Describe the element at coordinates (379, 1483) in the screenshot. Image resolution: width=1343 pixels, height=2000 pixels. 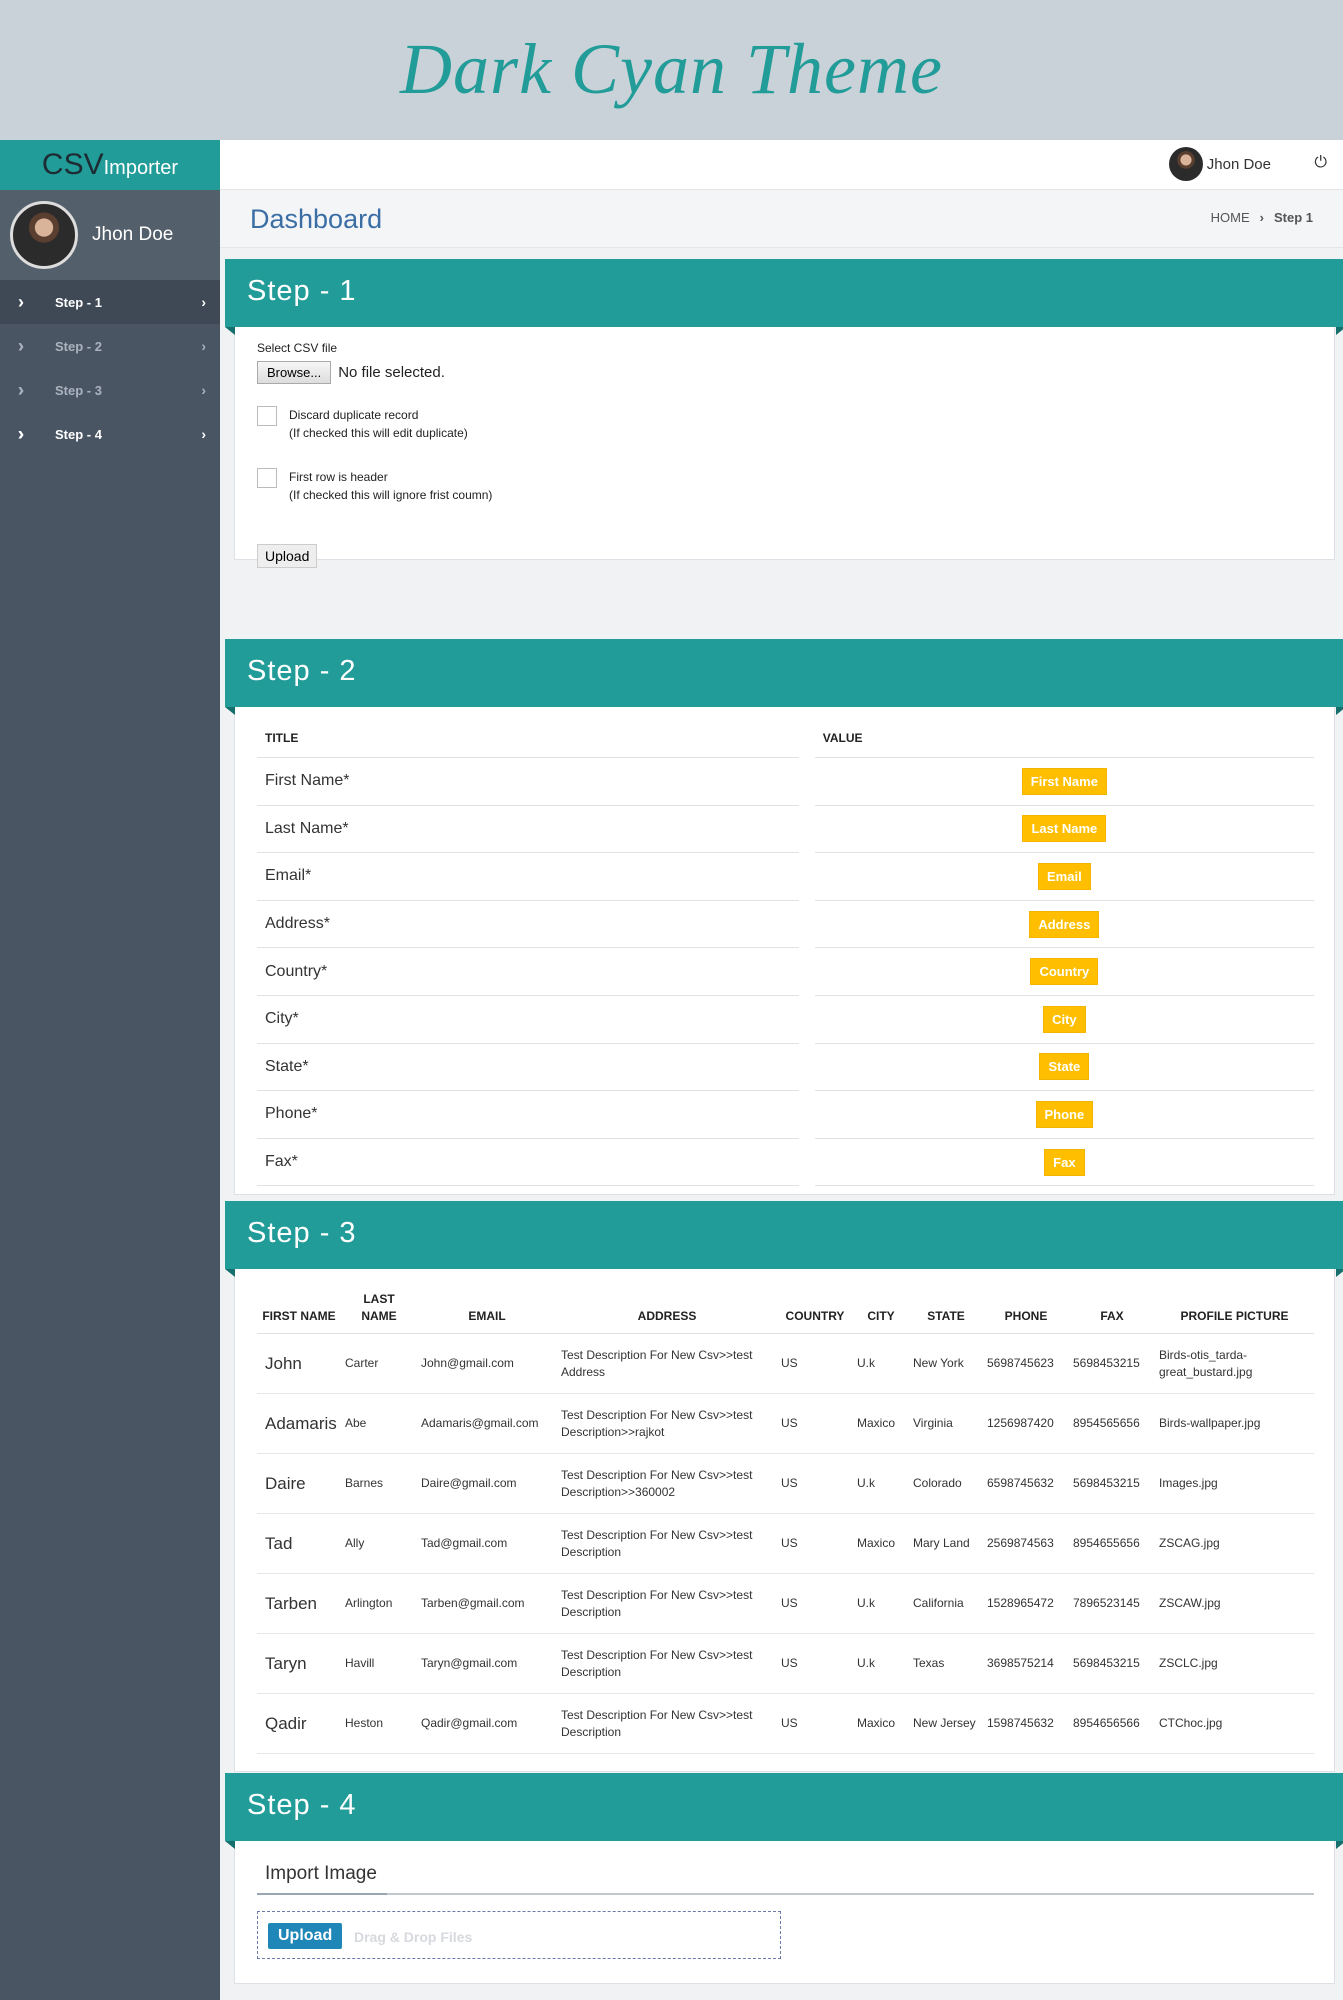
I see `table-cell: Barnes` at that location.